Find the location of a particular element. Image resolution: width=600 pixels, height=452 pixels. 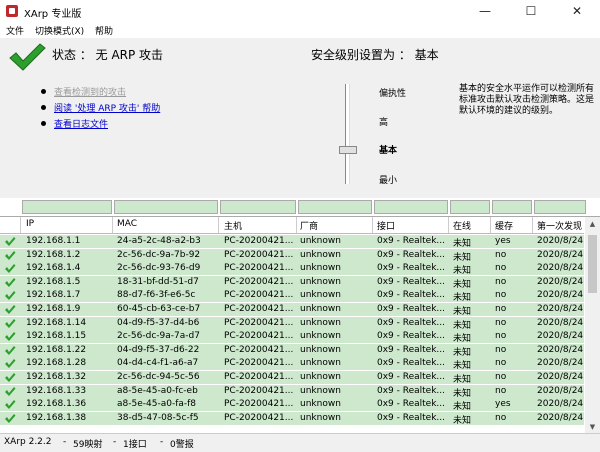

version-label: XArp 2.2.2 is located at coordinates (28, 442).